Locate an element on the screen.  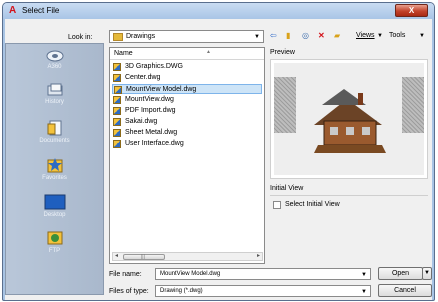
title-bar: A Select File X is located at coordinates (218, 11).